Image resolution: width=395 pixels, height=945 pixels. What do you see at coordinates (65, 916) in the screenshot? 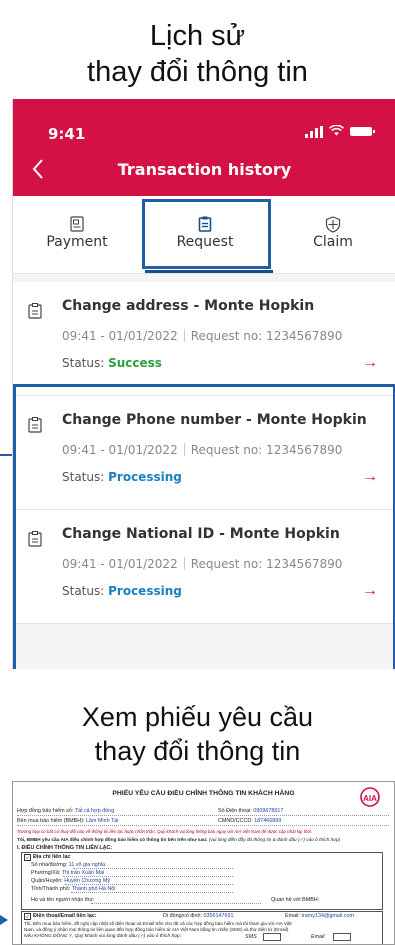
I see `form-label: Điện thoại/Email liên lạc:` at bounding box center [65, 916].